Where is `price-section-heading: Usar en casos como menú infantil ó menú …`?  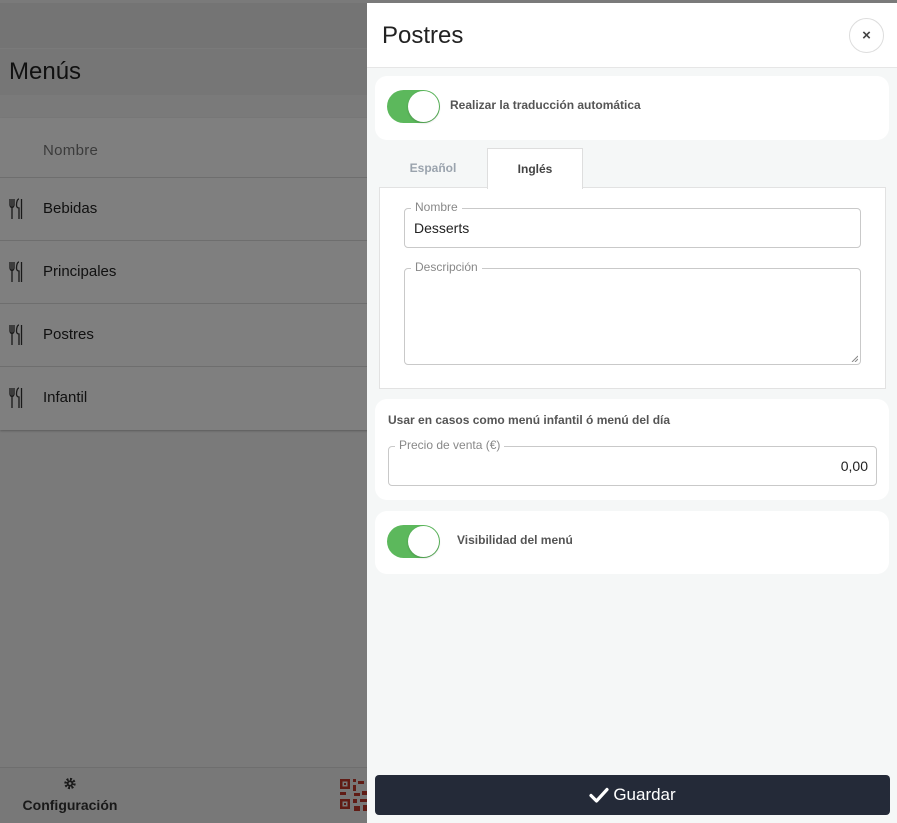
price-section-heading: Usar en casos como menú infantil ó menú … is located at coordinates (529, 420).